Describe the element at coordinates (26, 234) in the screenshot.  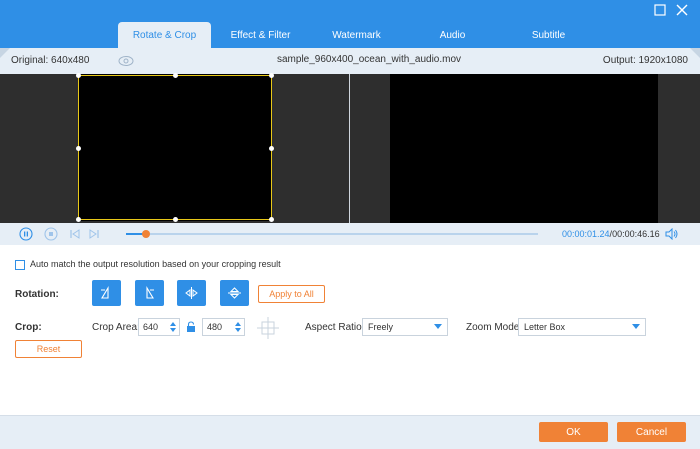
I see `pause-icon` at that location.